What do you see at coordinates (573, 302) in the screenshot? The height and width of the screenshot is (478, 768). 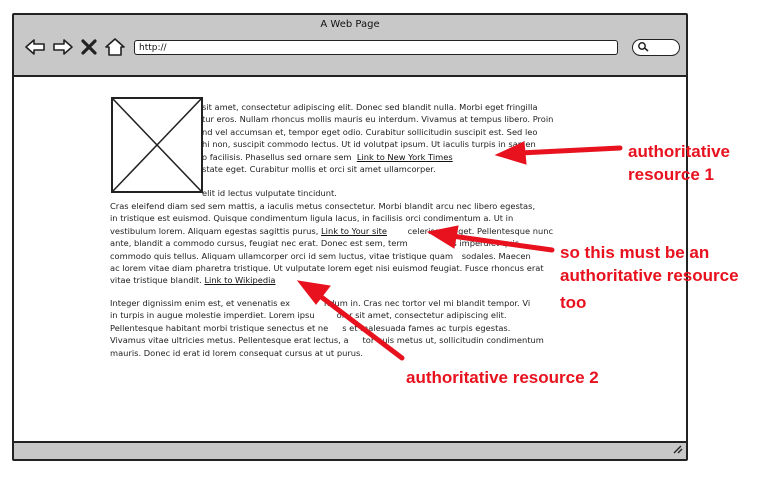 I see `annotation-line: too` at bounding box center [573, 302].